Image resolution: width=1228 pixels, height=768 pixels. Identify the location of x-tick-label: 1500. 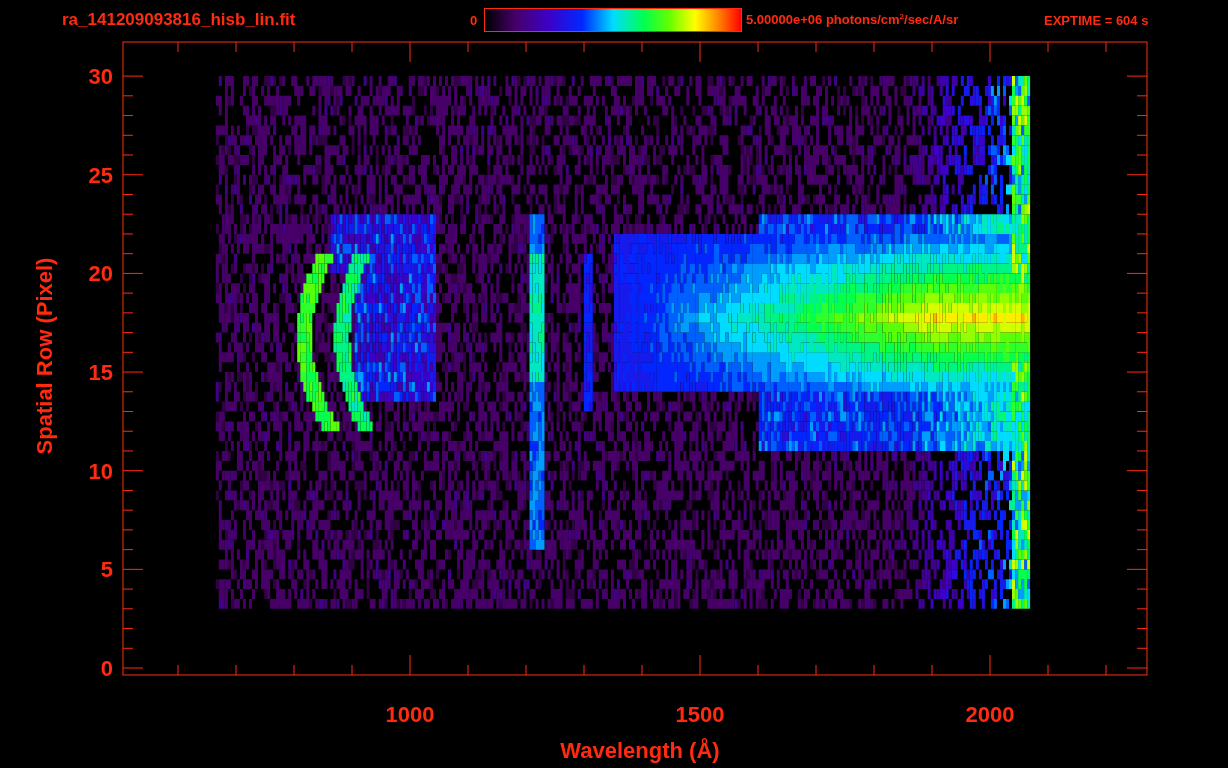
(700, 714).